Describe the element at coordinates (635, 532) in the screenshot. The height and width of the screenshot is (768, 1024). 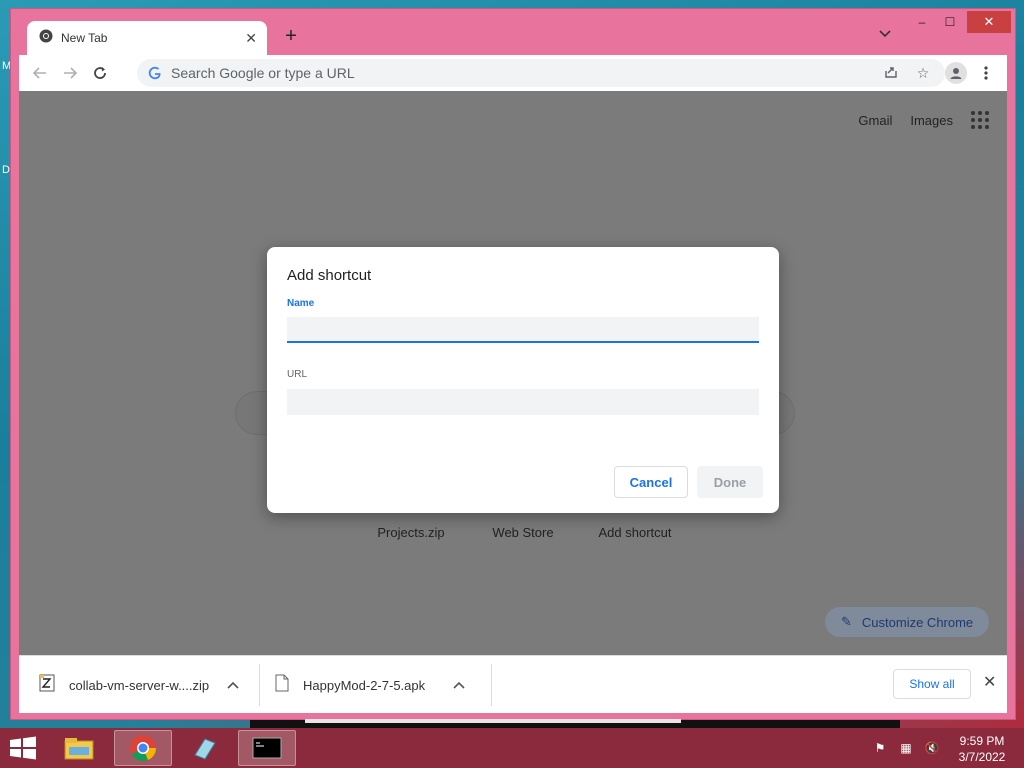
I see `shortcut-add: Add shortcut` at that location.